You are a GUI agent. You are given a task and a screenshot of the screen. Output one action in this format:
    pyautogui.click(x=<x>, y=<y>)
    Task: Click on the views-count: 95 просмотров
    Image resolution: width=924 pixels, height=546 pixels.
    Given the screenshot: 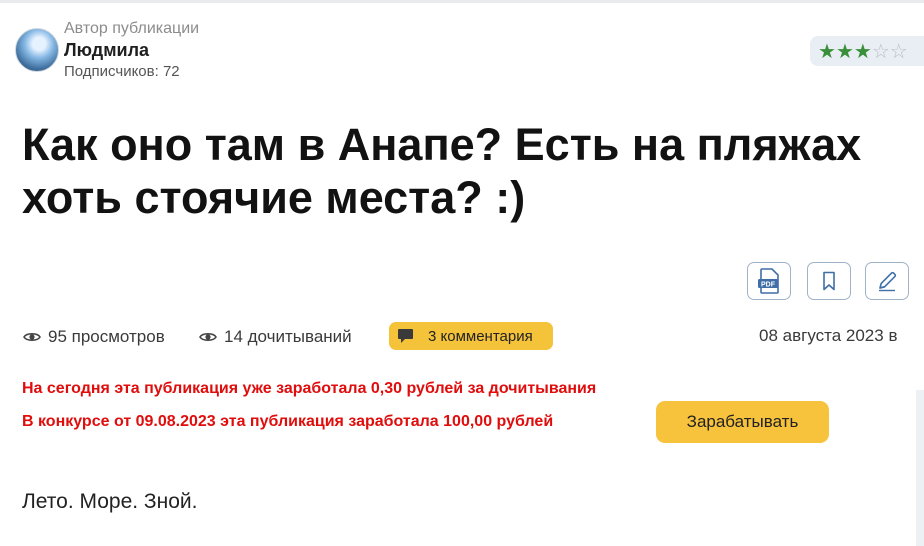 What is the action you would take?
    pyautogui.click(x=106, y=336)
    